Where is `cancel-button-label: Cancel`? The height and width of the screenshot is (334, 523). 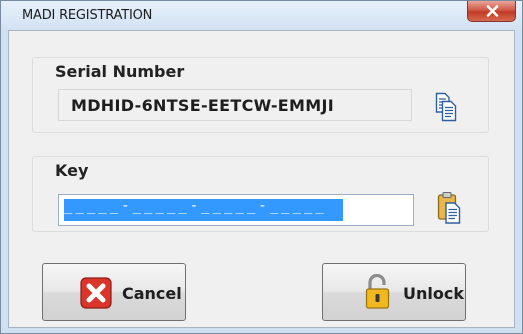 cancel-button-label: Cancel is located at coordinates (152, 293).